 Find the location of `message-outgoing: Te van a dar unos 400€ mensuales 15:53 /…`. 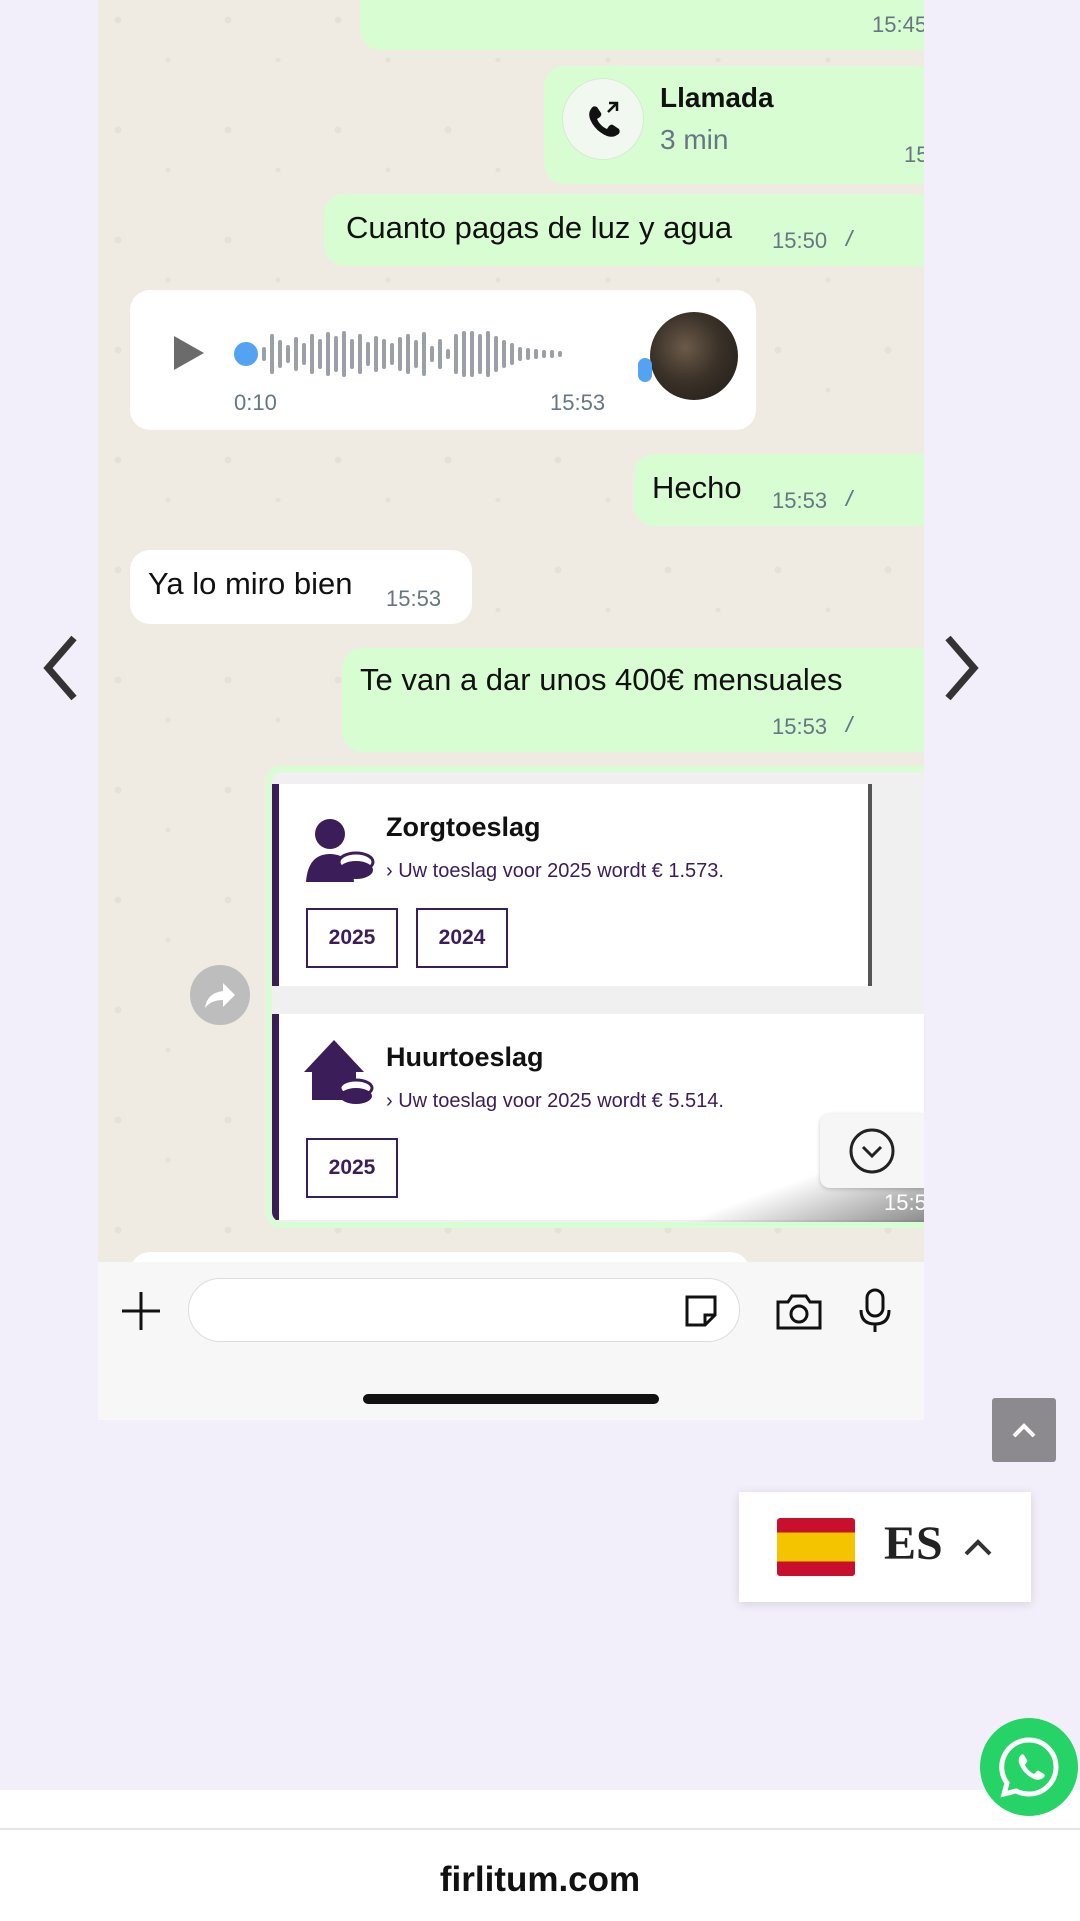

message-outgoing: Te van a dar unos 400€ mensuales 15:53 /… is located at coordinates (633, 700).